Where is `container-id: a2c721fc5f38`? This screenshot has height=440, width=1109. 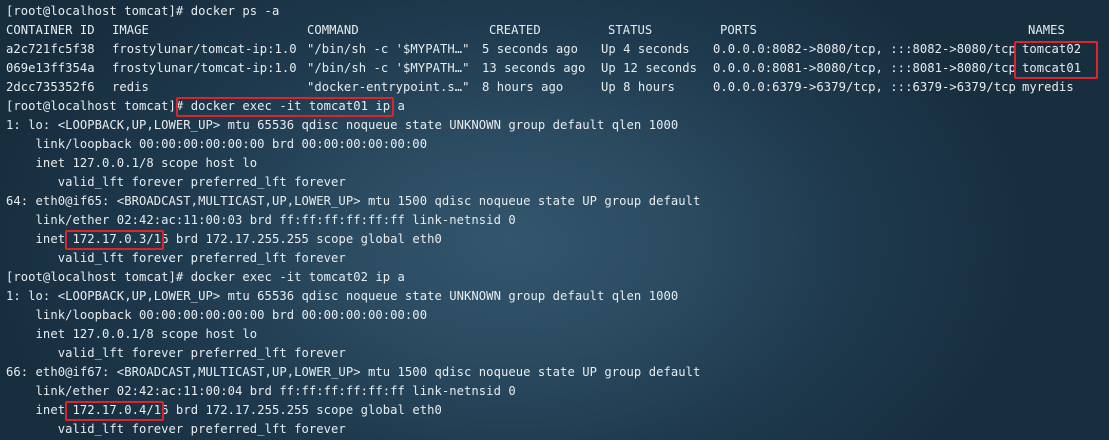
container-id: a2c721fc5f38 is located at coordinates (50, 49).